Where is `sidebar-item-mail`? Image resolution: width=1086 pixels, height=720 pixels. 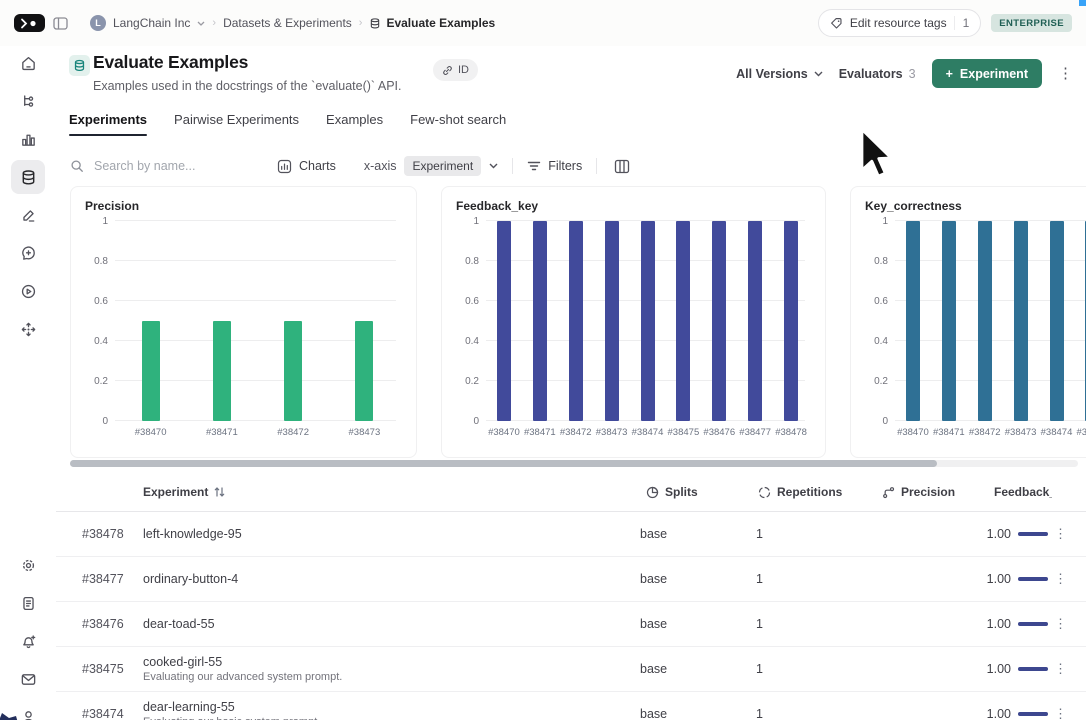
sidebar-item-mail is located at coordinates (28, 679).